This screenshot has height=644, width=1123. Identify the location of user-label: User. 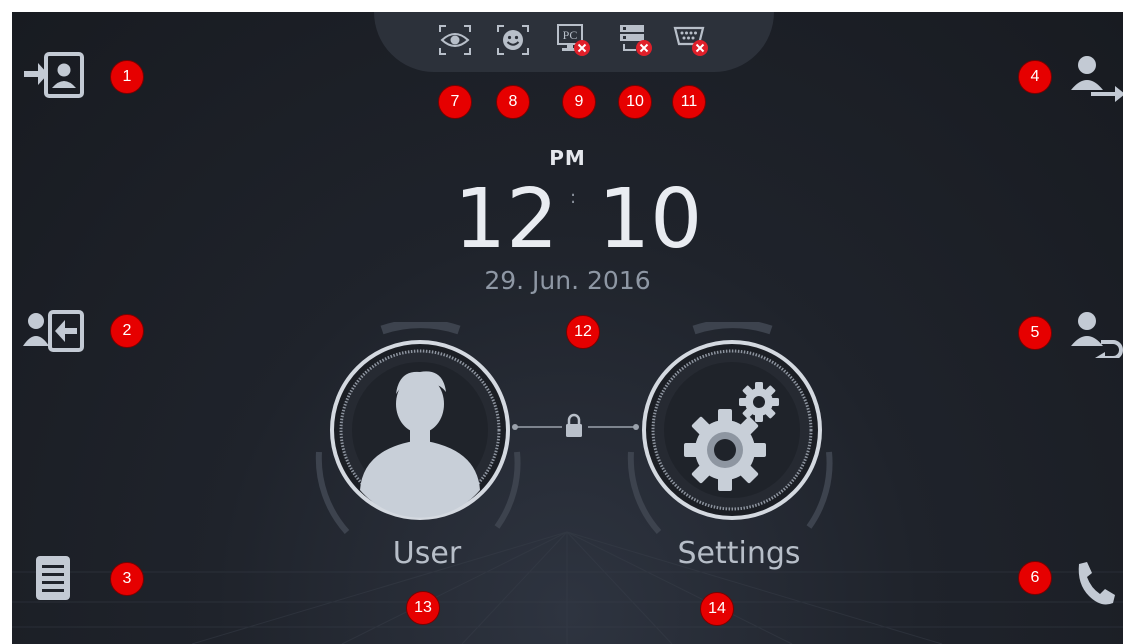
(427, 553).